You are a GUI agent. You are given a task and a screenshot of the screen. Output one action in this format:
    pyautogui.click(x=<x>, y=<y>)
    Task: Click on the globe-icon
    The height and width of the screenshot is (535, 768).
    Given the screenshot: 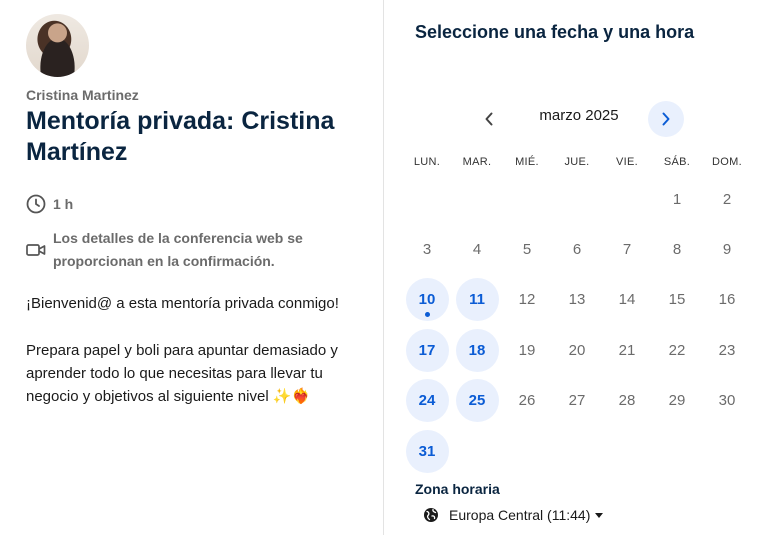 What is the action you would take?
    pyautogui.click(x=431, y=515)
    